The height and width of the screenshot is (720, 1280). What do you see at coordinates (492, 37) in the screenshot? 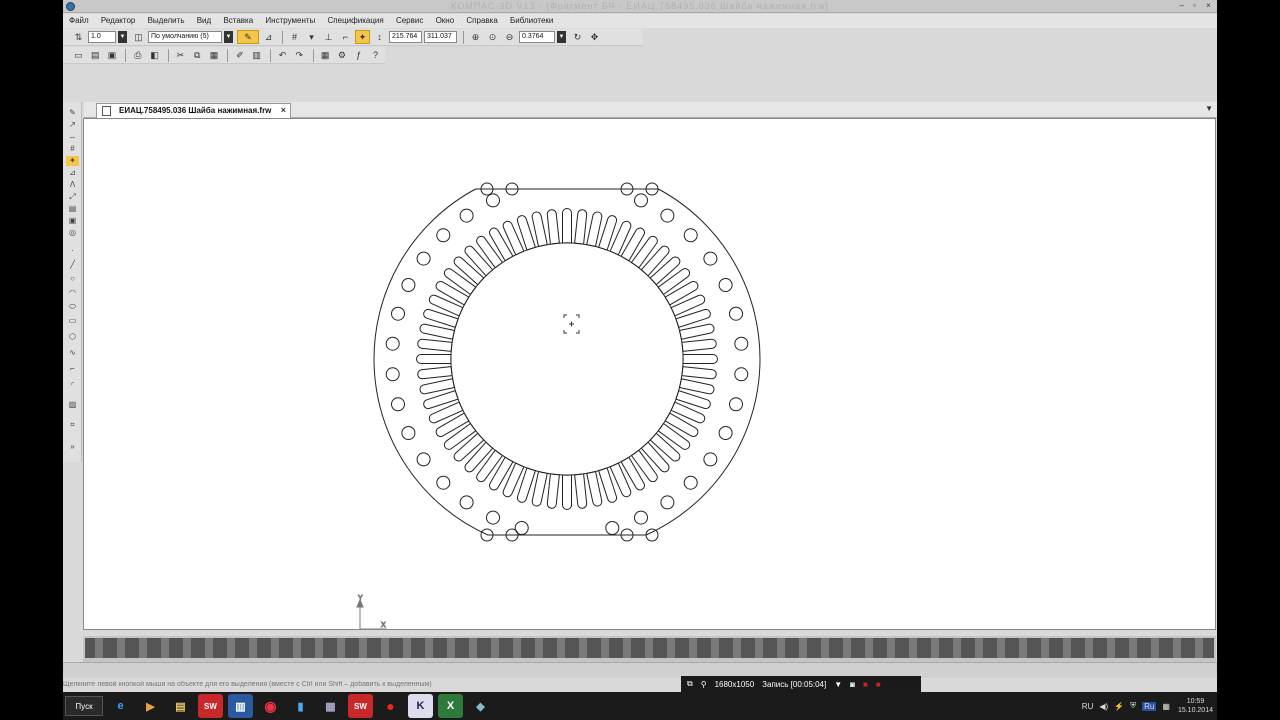
I see `zoom-in-icon: ⊙` at bounding box center [492, 37].